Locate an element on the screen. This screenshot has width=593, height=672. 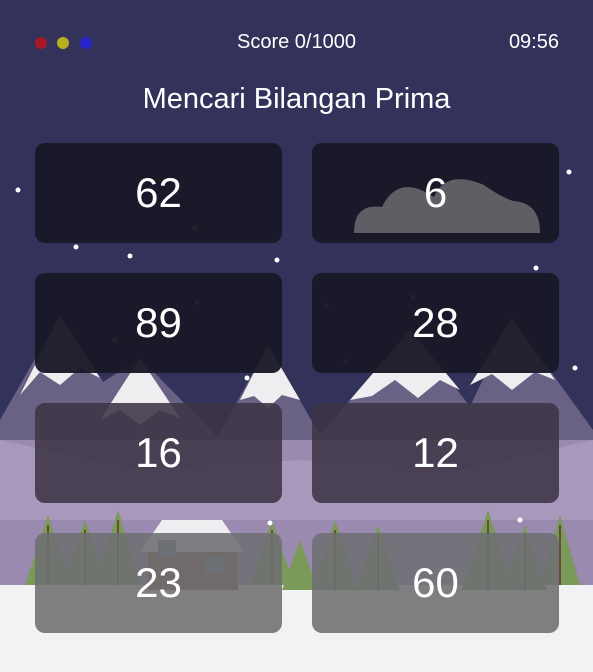
number-card-value: 16 is located at coordinates (158, 452).